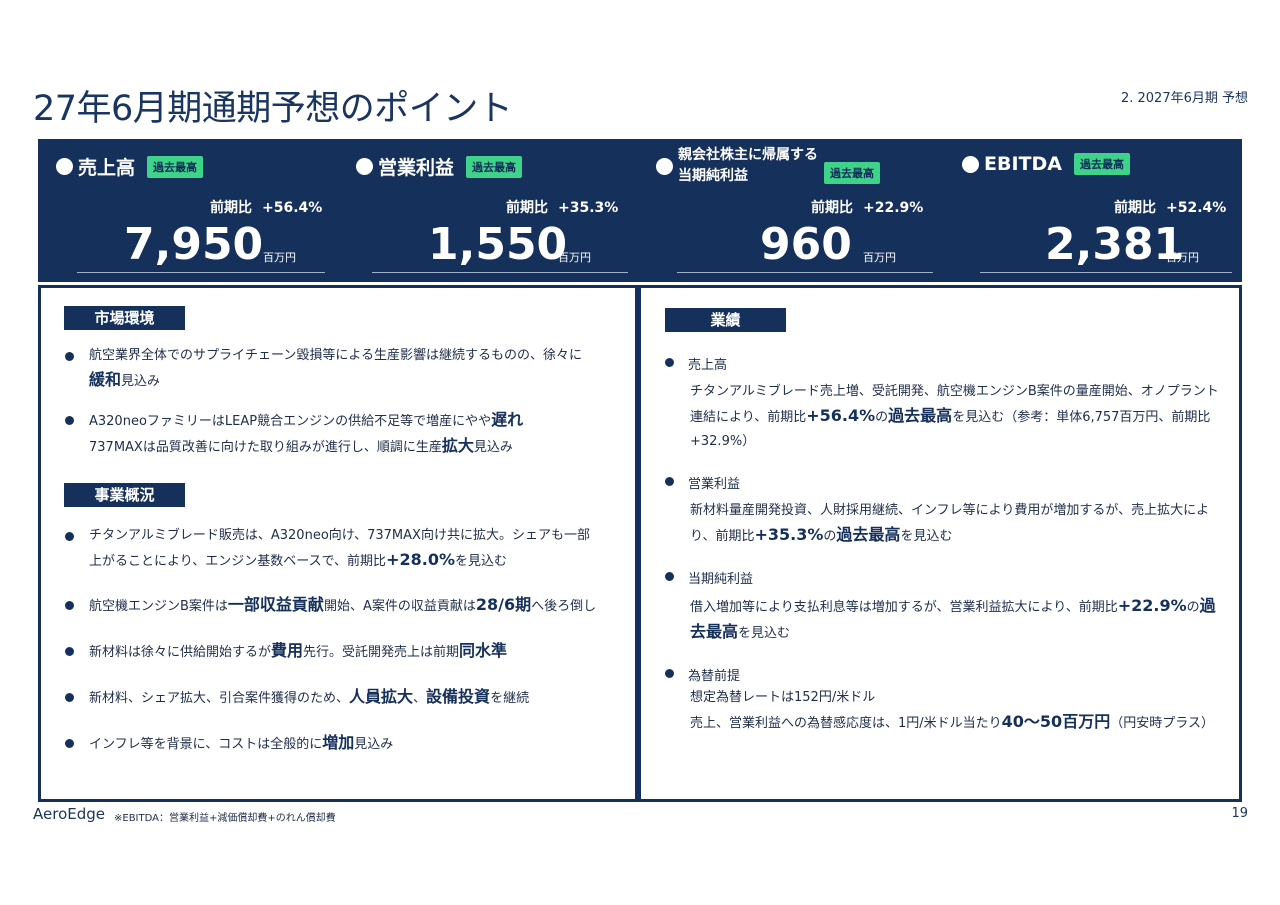 The image size is (1280, 905). What do you see at coordinates (1239, 813) in the screenshot?
I see `page-number: 19` at bounding box center [1239, 813].